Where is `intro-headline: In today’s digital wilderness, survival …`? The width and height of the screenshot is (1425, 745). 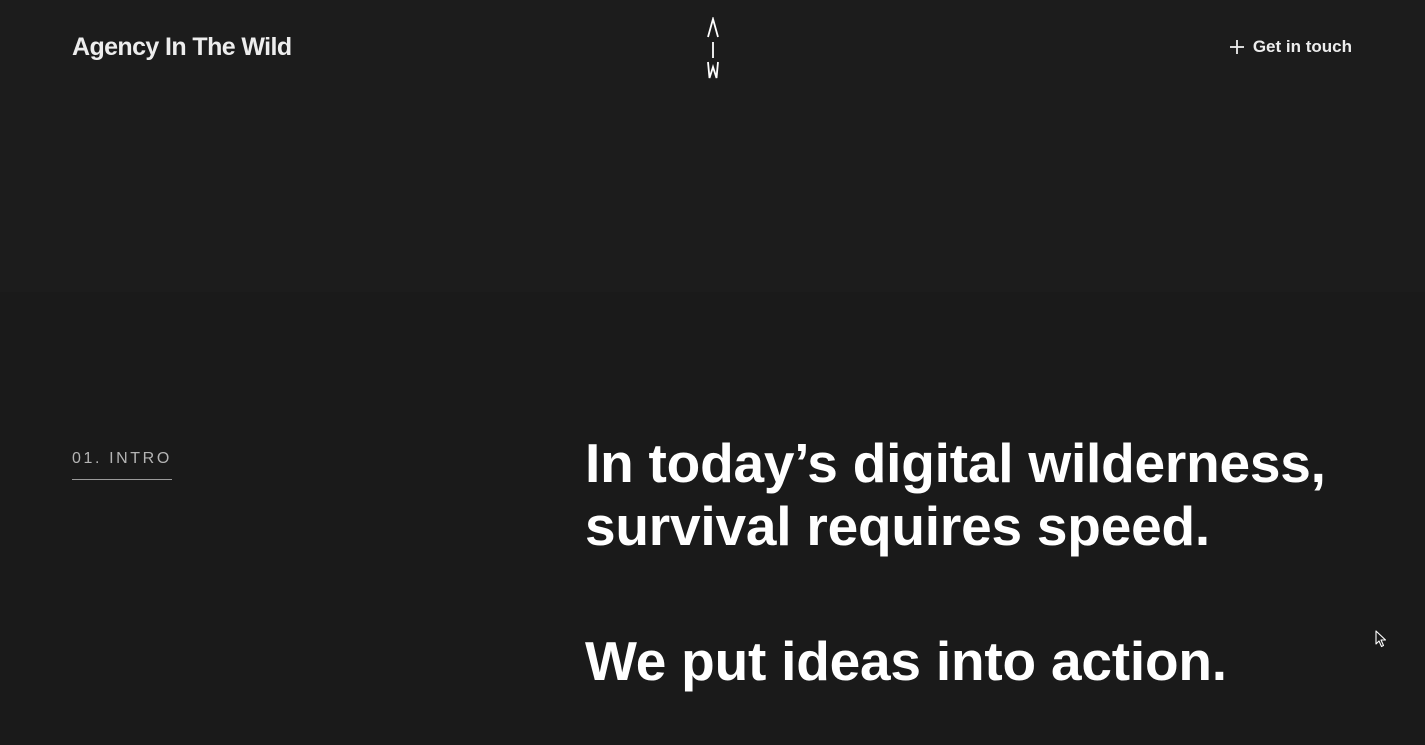 intro-headline: In today’s digital wilderness, survival … is located at coordinates (955, 494).